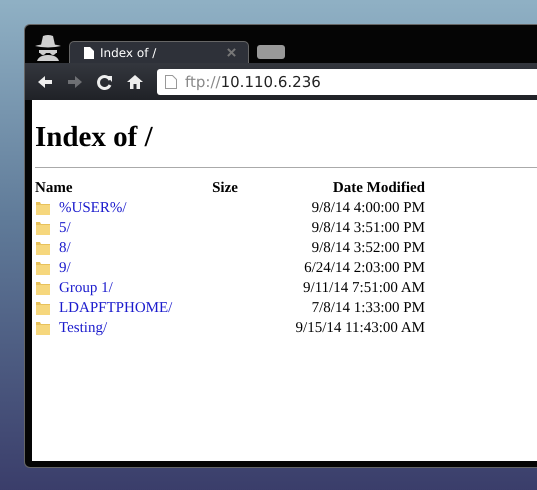 The height and width of the screenshot is (490, 537). What do you see at coordinates (94, 138) in the screenshot?
I see `page-heading: Index of /` at bounding box center [94, 138].